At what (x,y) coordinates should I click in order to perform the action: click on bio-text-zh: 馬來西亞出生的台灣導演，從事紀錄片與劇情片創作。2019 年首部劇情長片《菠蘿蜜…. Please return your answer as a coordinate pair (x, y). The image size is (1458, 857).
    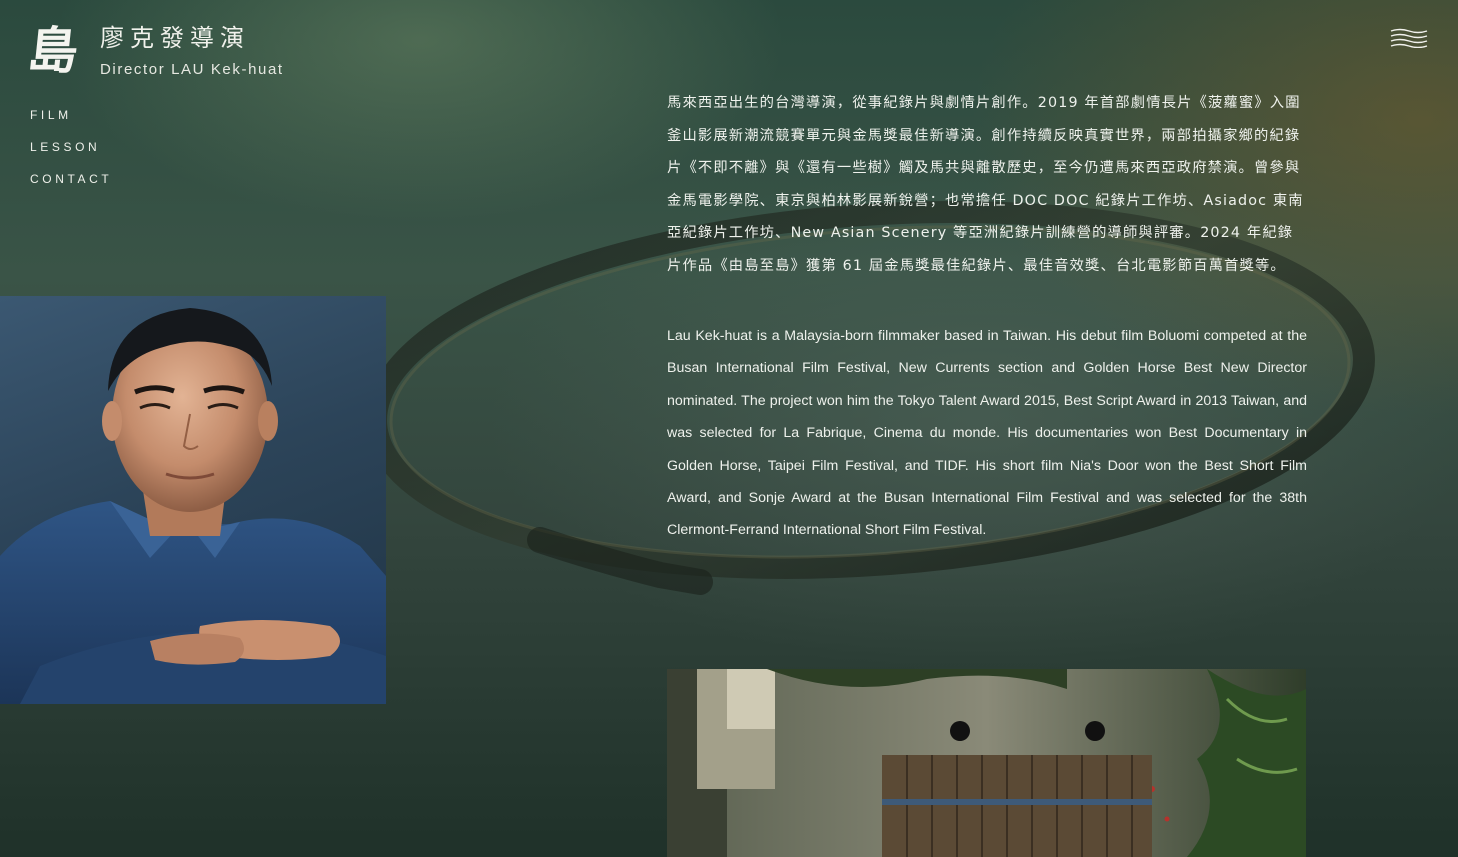
    Looking at the image, I should click on (985, 184).